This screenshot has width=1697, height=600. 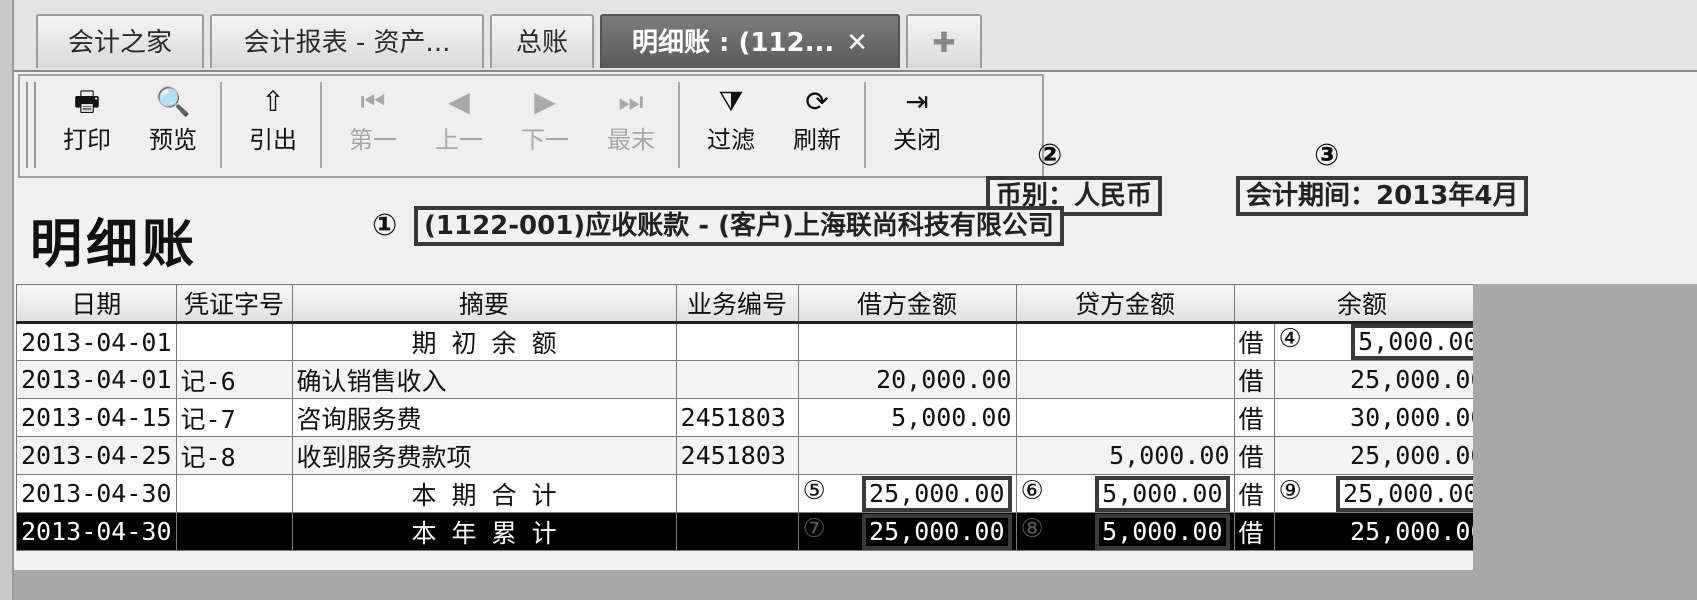 What do you see at coordinates (739, 226) in the screenshot?
I see `account-label: (1122-001)应收账款 - (客户)上海联尚科技有限公司` at bounding box center [739, 226].